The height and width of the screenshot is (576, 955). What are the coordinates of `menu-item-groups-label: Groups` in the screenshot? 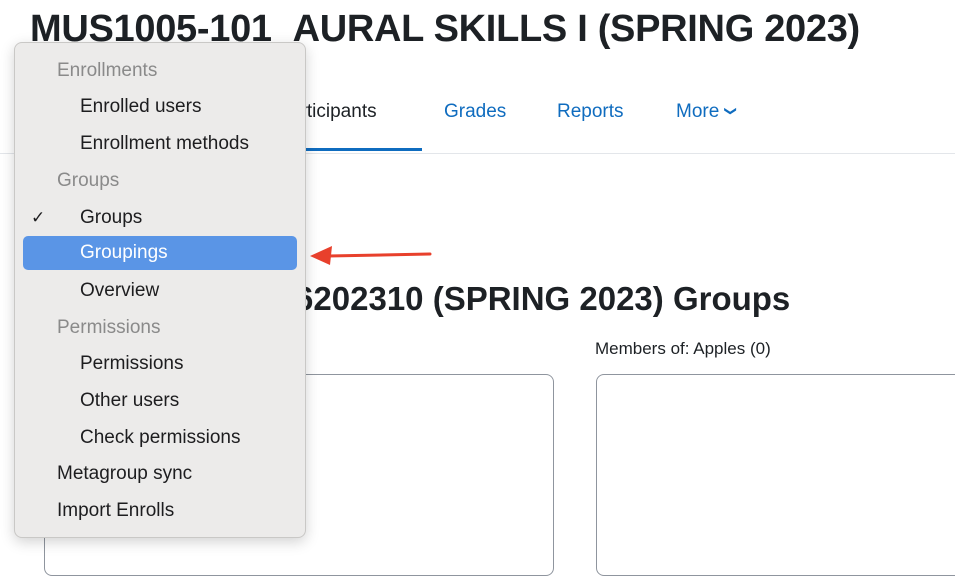 It's located at (111, 217).